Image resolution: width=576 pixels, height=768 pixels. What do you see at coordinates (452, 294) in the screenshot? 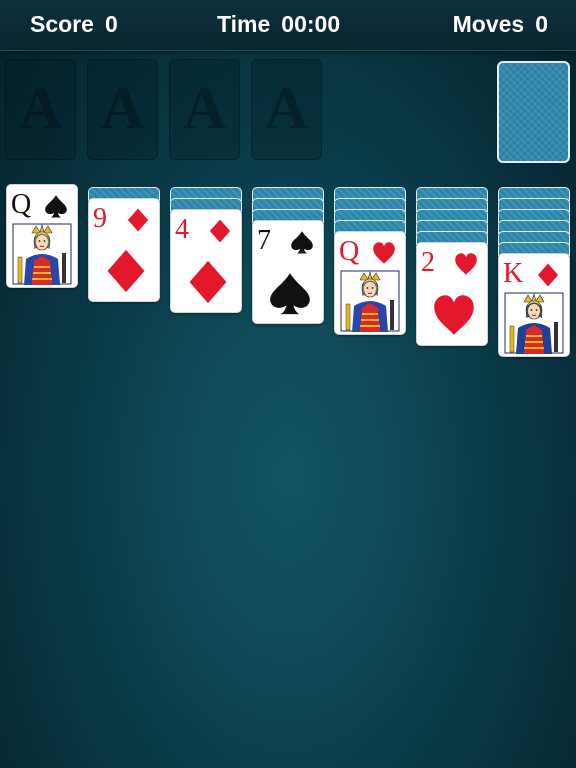
I see `tableau-card-col-6: 2` at bounding box center [452, 294].